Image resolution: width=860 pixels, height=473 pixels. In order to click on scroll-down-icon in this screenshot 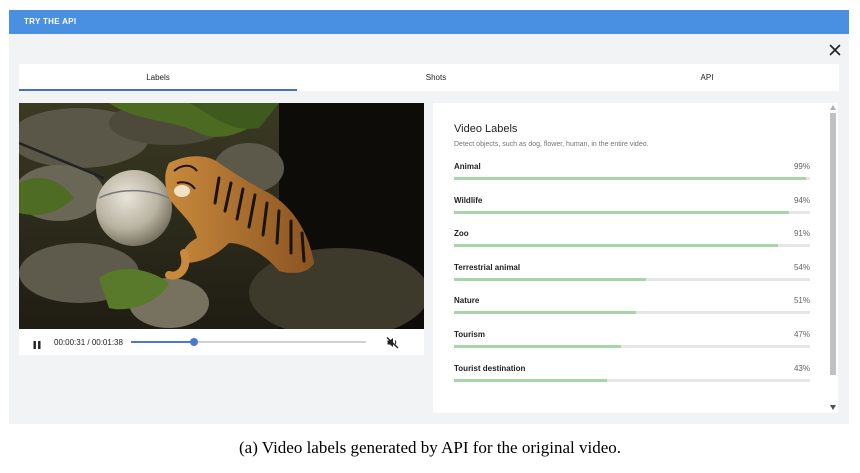, I will do `click(833, 407)`.